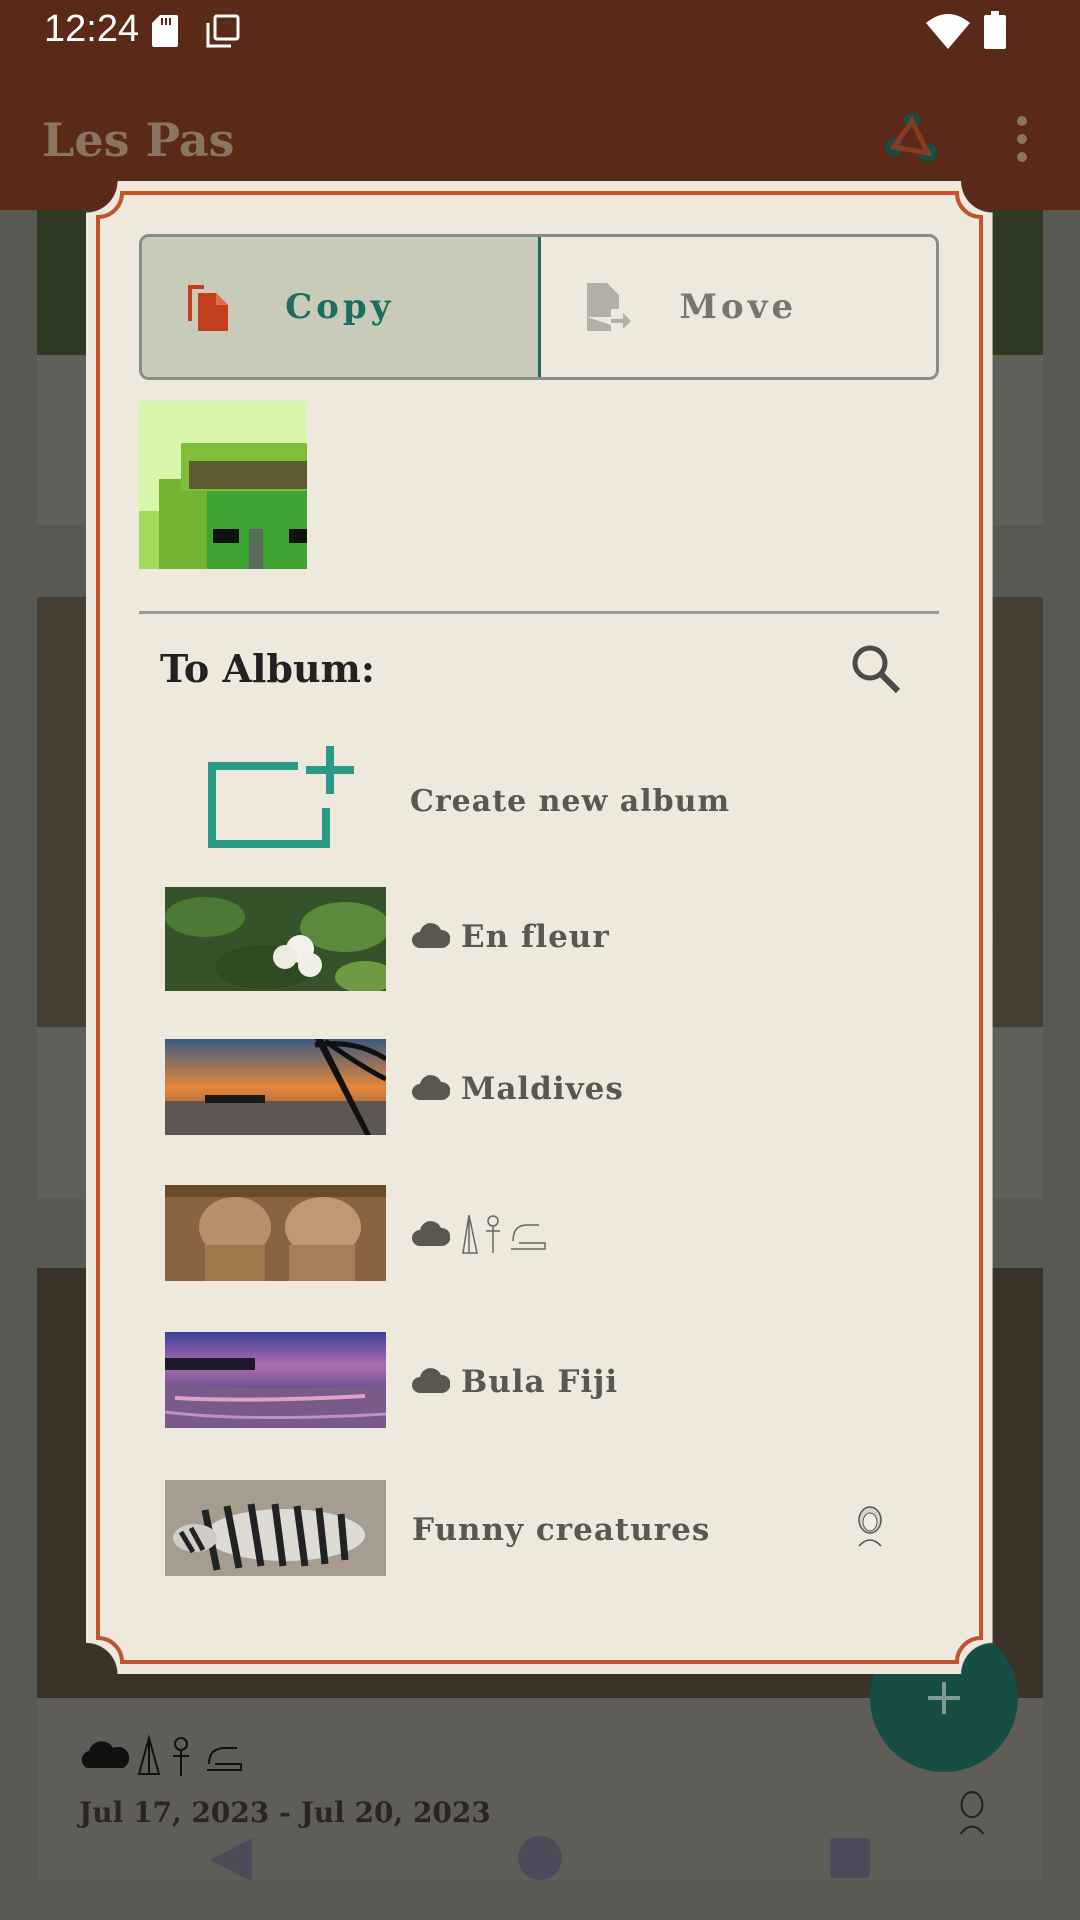 The image size is (1080, 1920). What do you see at coordinates (542, 1089) in the screenshot?
I see `album-name: Maldives` at bounding box center [542, 1089].